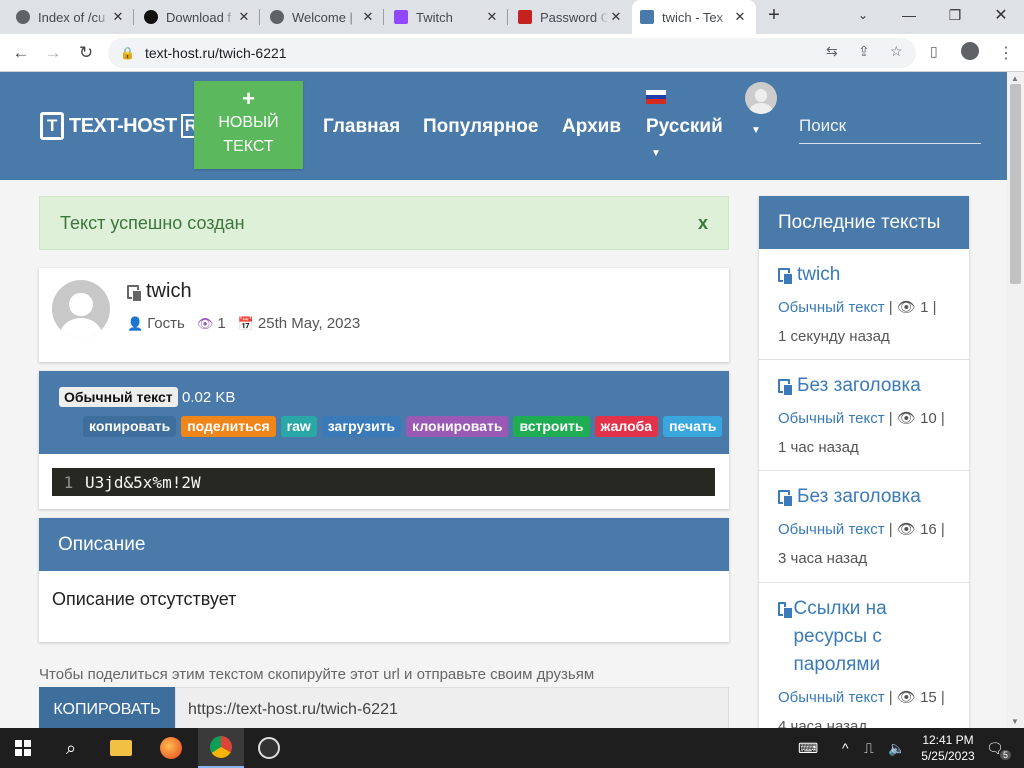  What do you see at coordinates (71, 748) in the screenshot?
I see `search-icon: ⌕` at bounding box center [71, 748].